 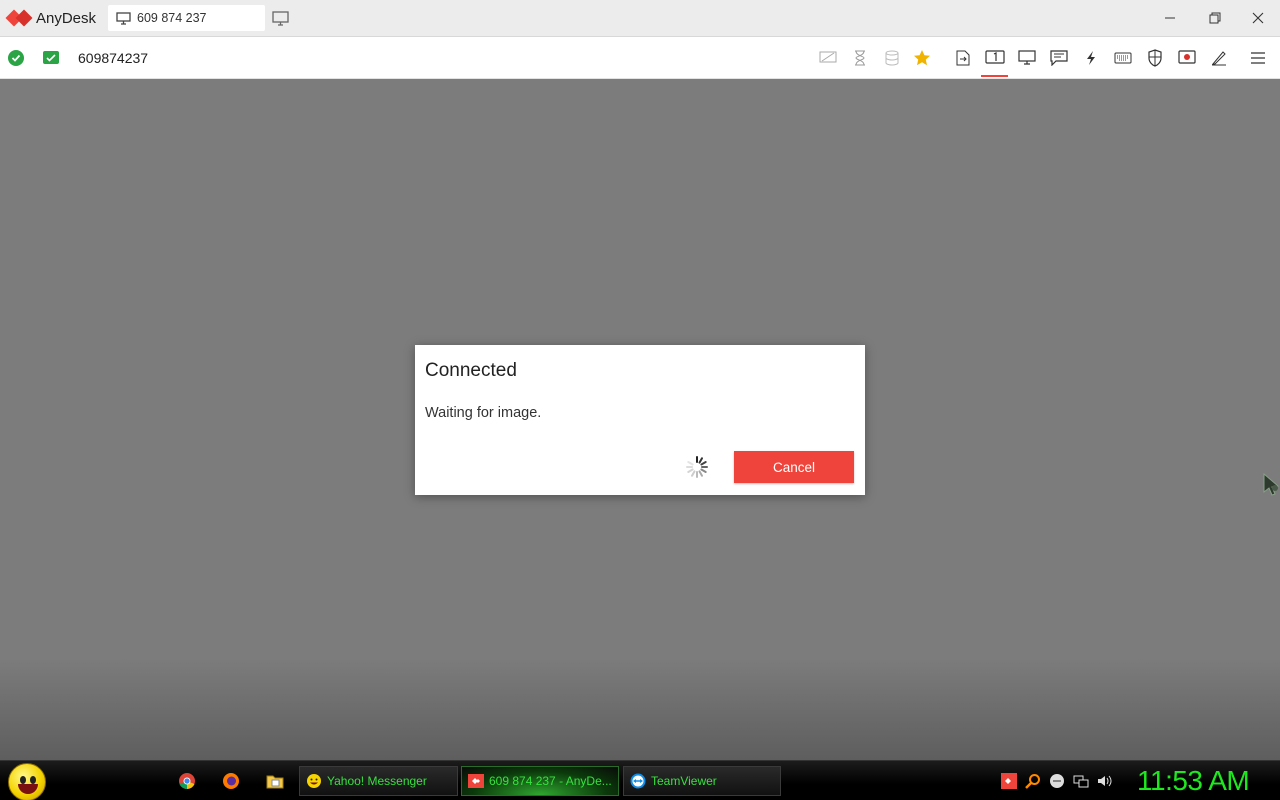 I want to click on anydesk-logo: AnyDesk, so click(x=51, y=18).